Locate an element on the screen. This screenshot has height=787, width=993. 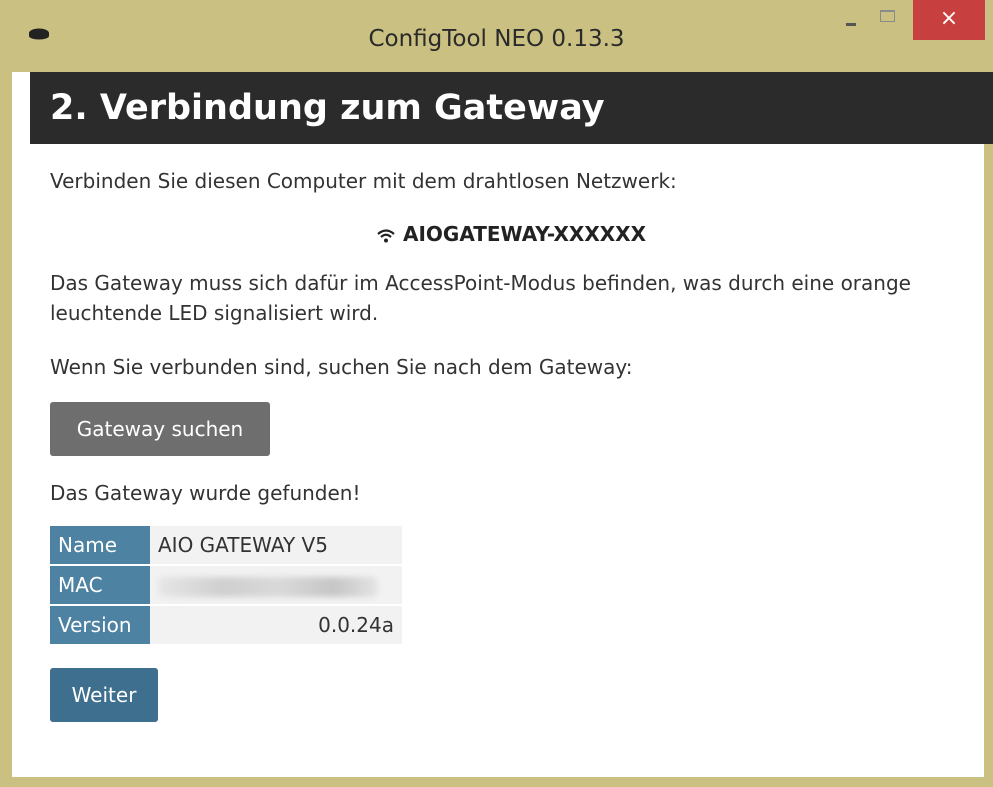
gateway-info-table: Name AIO GATEWAY V5 MAC Version 0.0.24a is located at coordinates (226, 585).